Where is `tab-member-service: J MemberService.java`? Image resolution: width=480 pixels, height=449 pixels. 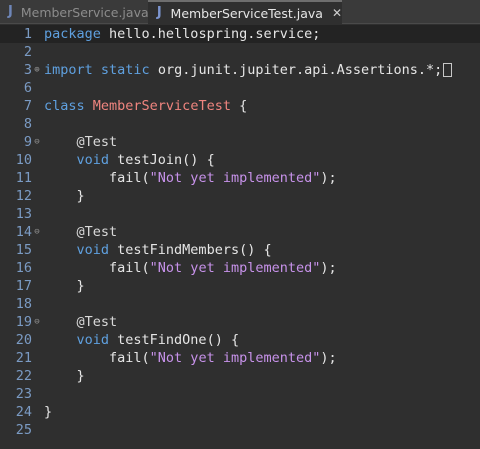
tab-member-service: J MemberService.java is located at coordinates (74, 12).